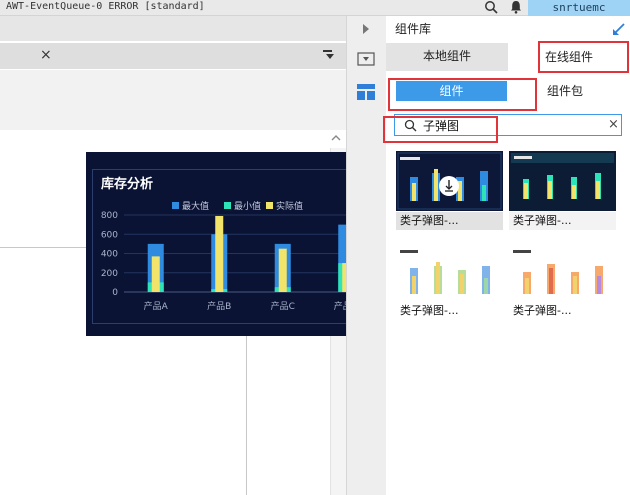 The height and width of the screenshot is (495, 630). Describe the element at coordinates (246, 415) in the screenshot. I see `canvas-divider` at that location.